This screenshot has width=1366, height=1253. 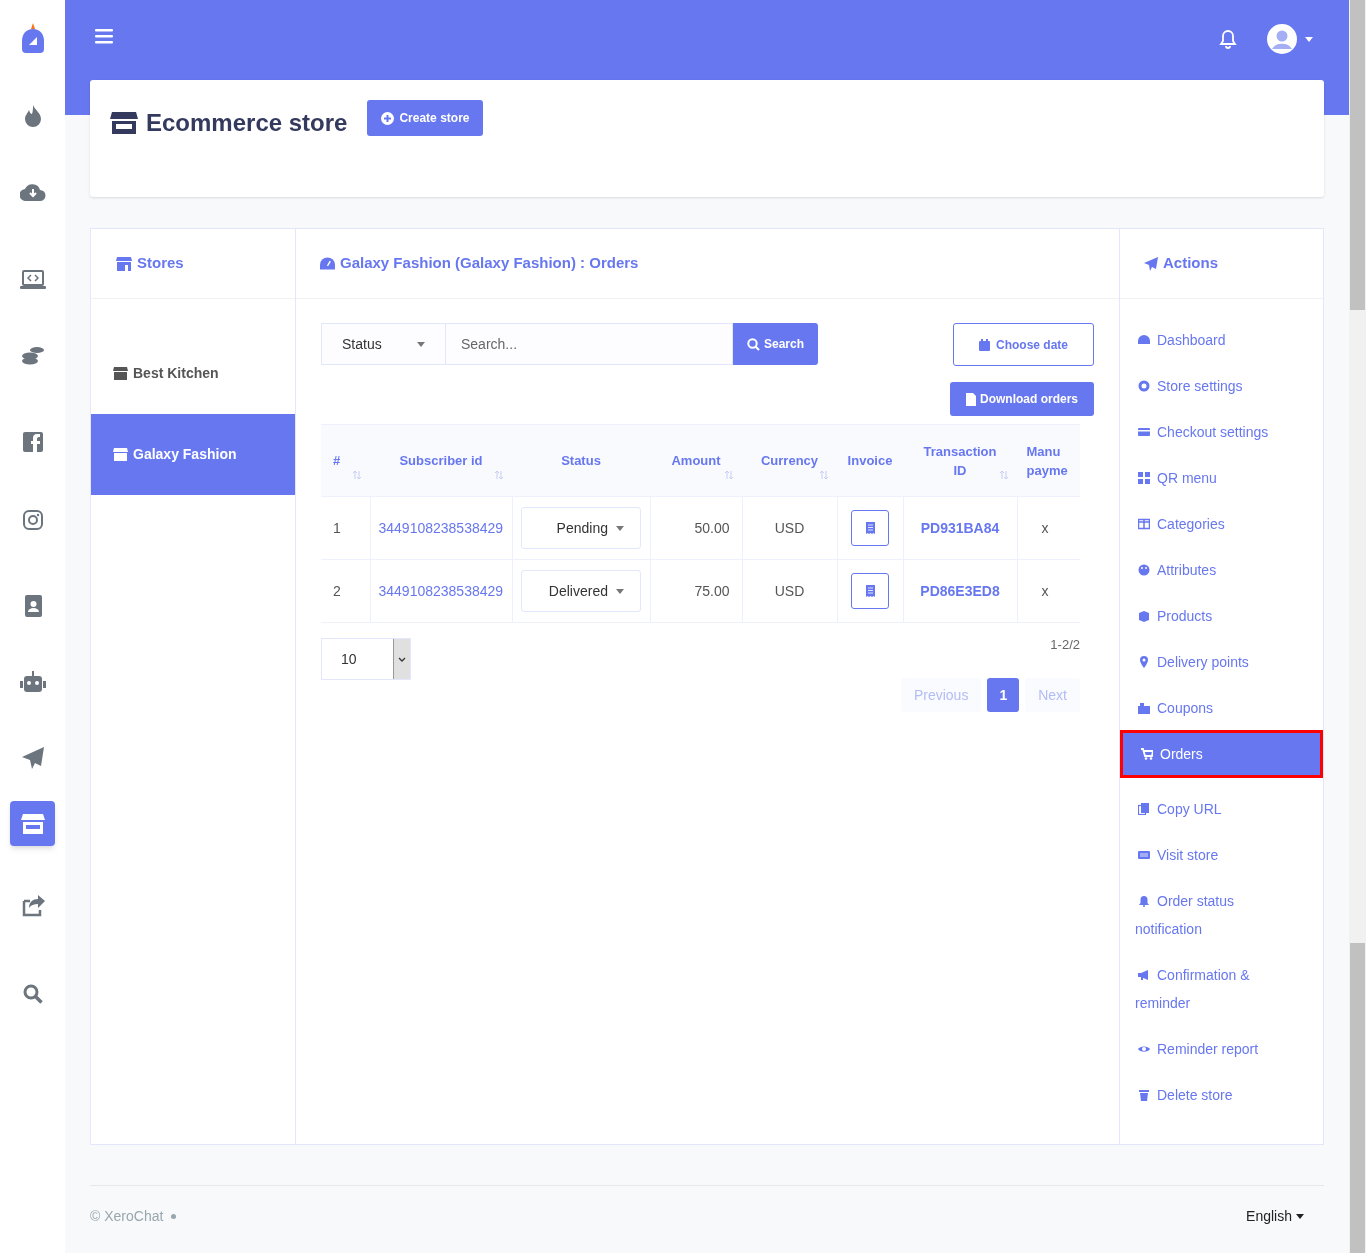 What do you see at coordinates (160, 263) in the screenshot?
I see `stores-heading: Stores` at bounding box center [160, 263].